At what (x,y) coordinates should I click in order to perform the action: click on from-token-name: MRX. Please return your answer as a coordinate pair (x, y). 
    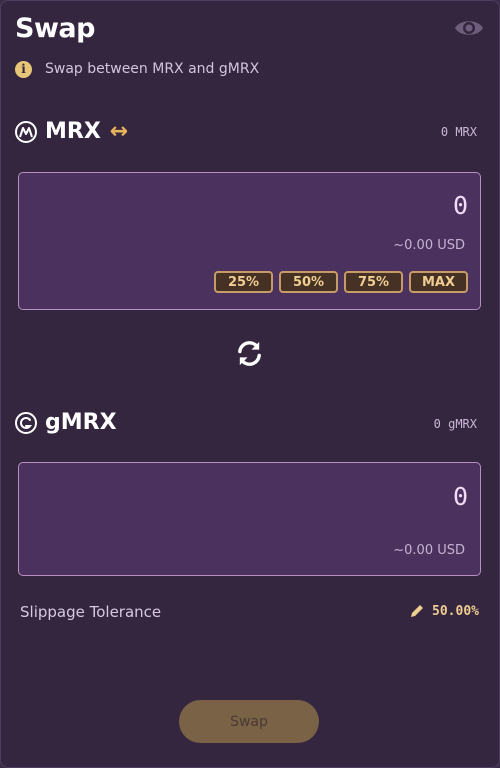
    Looking at the image, I should click on (73, 131).